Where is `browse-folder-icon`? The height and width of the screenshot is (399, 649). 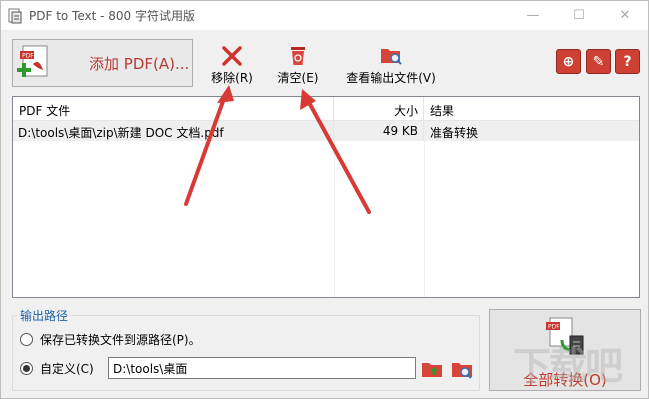 browse-folder-icon is located at coordinates (432, 369).